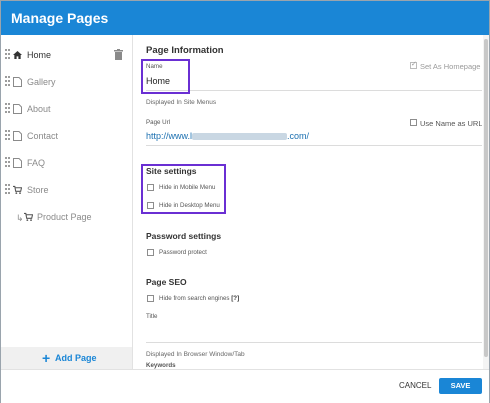 This screenshot has height=403, width=490. Describe the element at coordinates (150, 298) in the screenshot. I see `hide-search-engines-checkbox` at that location.